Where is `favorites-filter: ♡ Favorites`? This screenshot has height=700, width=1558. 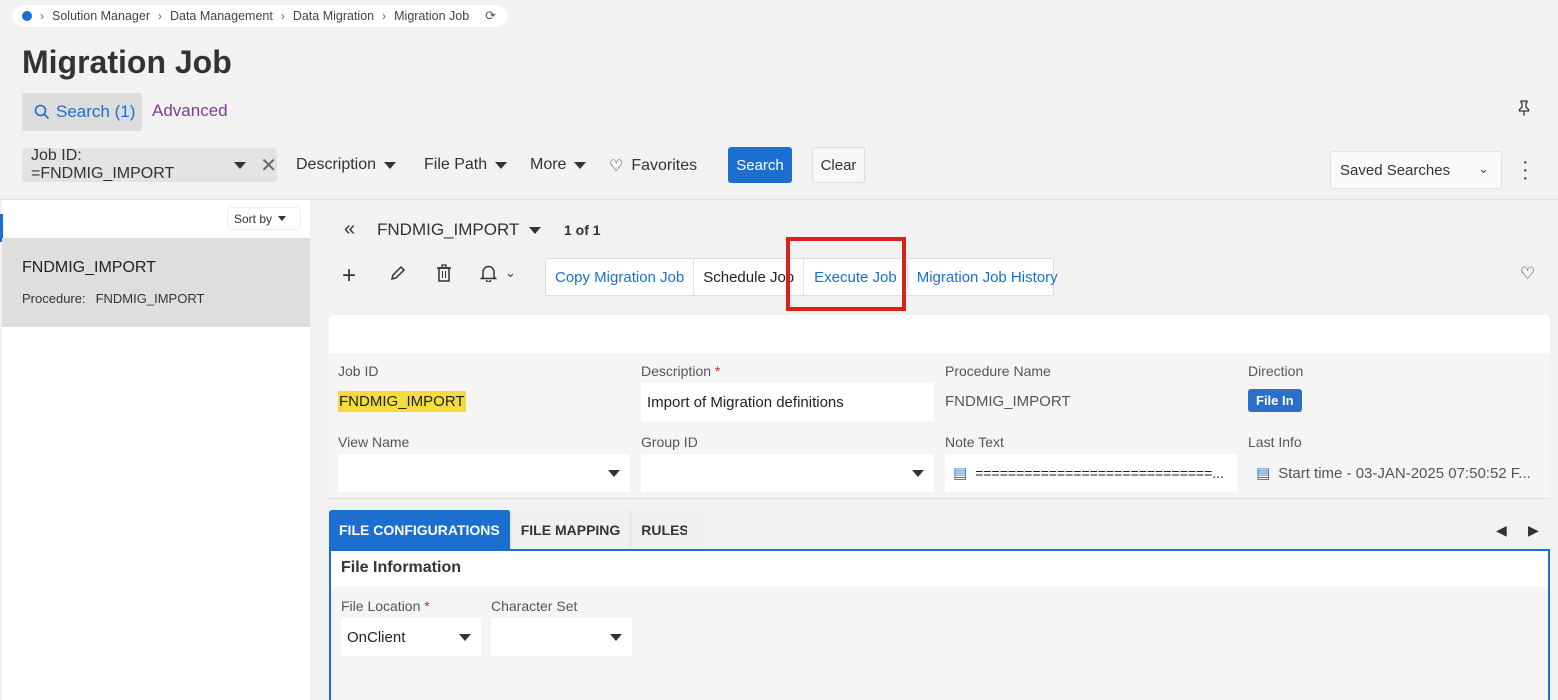 favorites-filter: ♡ Favorites is located at coordinates (653, 166).